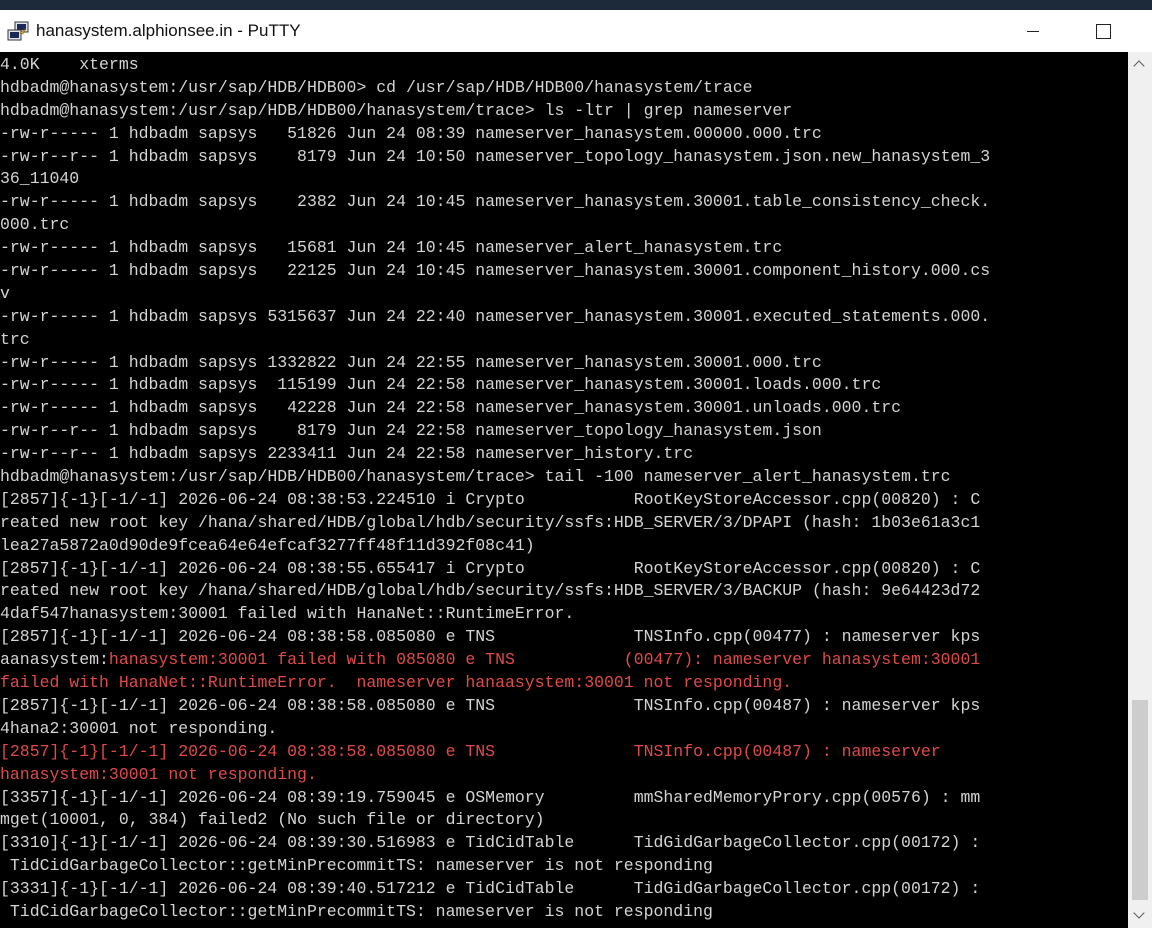  Describe the element at coordinates (564, 294) in the screenshot. I see `terminal-line: v` at that location.